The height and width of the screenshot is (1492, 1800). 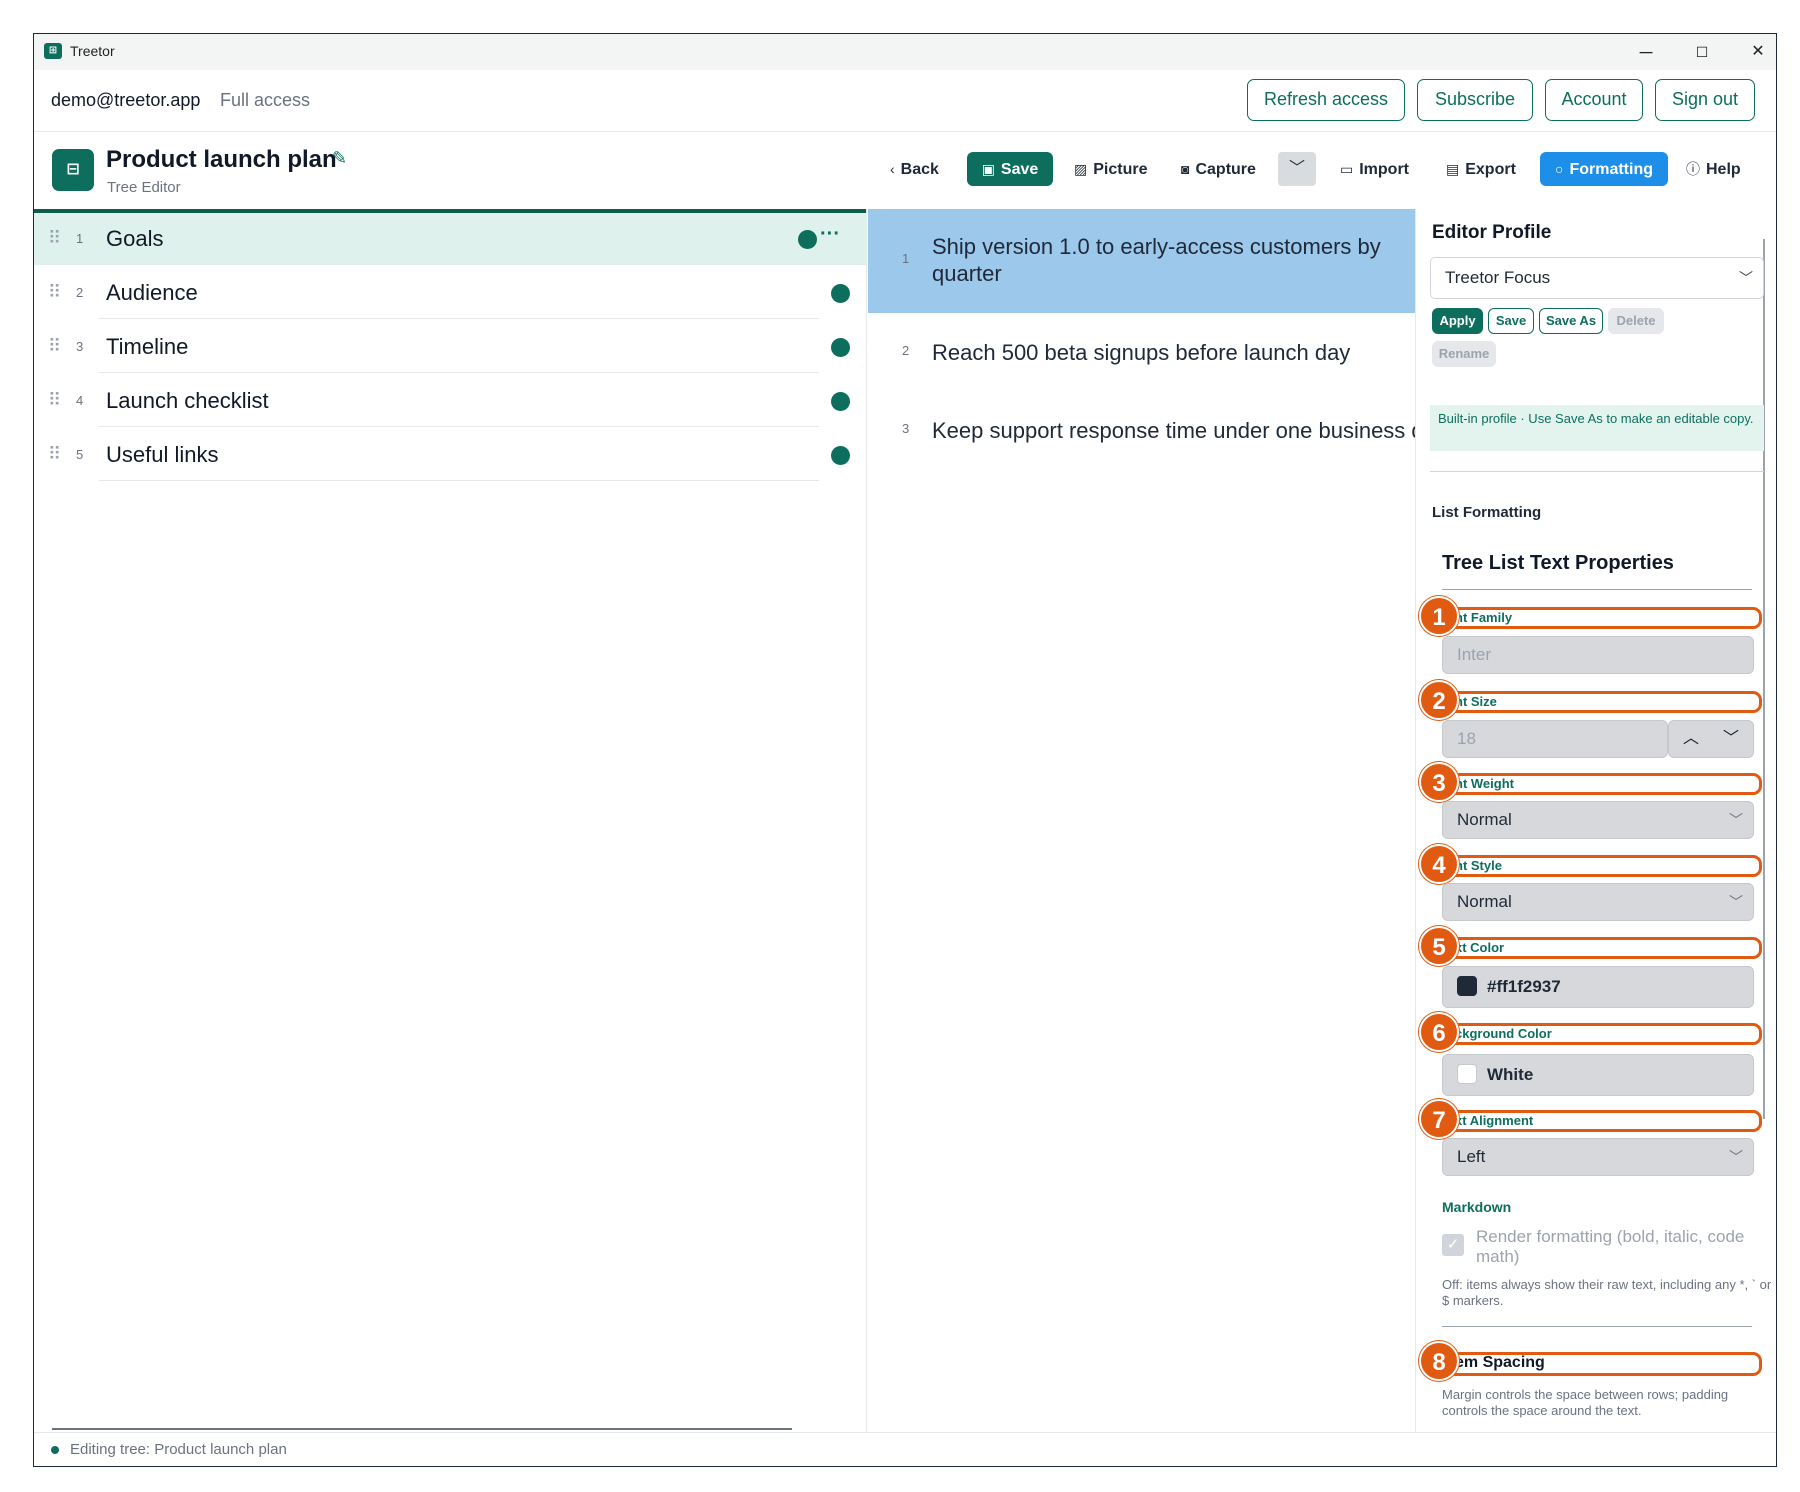 What do you see at coordinates (1511, 321) in the screenshot?
I see `save-profile-button: Save` at bounding box center [1511, 321].